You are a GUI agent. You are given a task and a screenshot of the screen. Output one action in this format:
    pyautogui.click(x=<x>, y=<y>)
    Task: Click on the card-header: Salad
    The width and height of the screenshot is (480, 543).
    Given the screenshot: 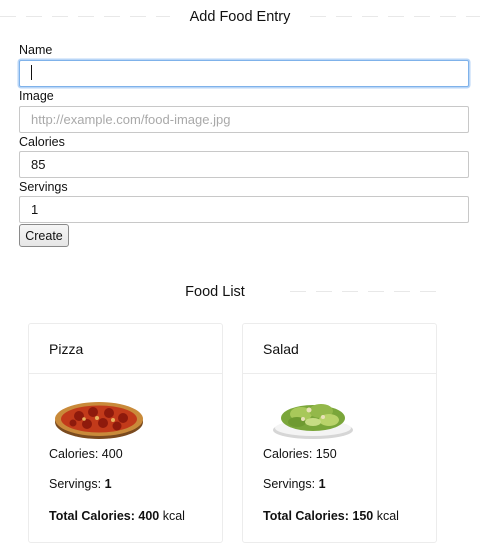 What is the action you would take?
    pyautogui.click(x=339, y=349)
    